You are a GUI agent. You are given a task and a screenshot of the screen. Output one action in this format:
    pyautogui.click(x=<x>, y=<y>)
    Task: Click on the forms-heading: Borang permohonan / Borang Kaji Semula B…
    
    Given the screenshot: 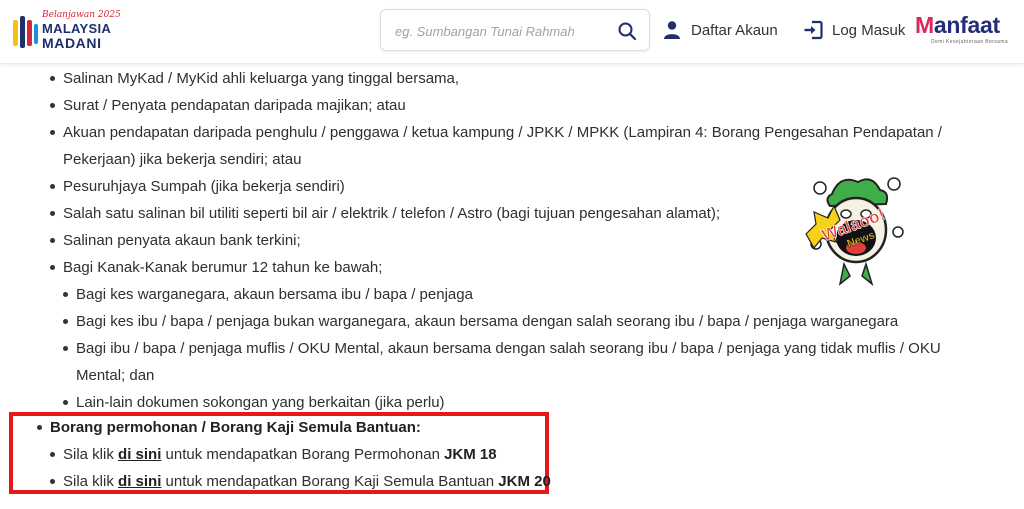 What is the action you would take?
    pyautogui.click(x=235, y=427)
    